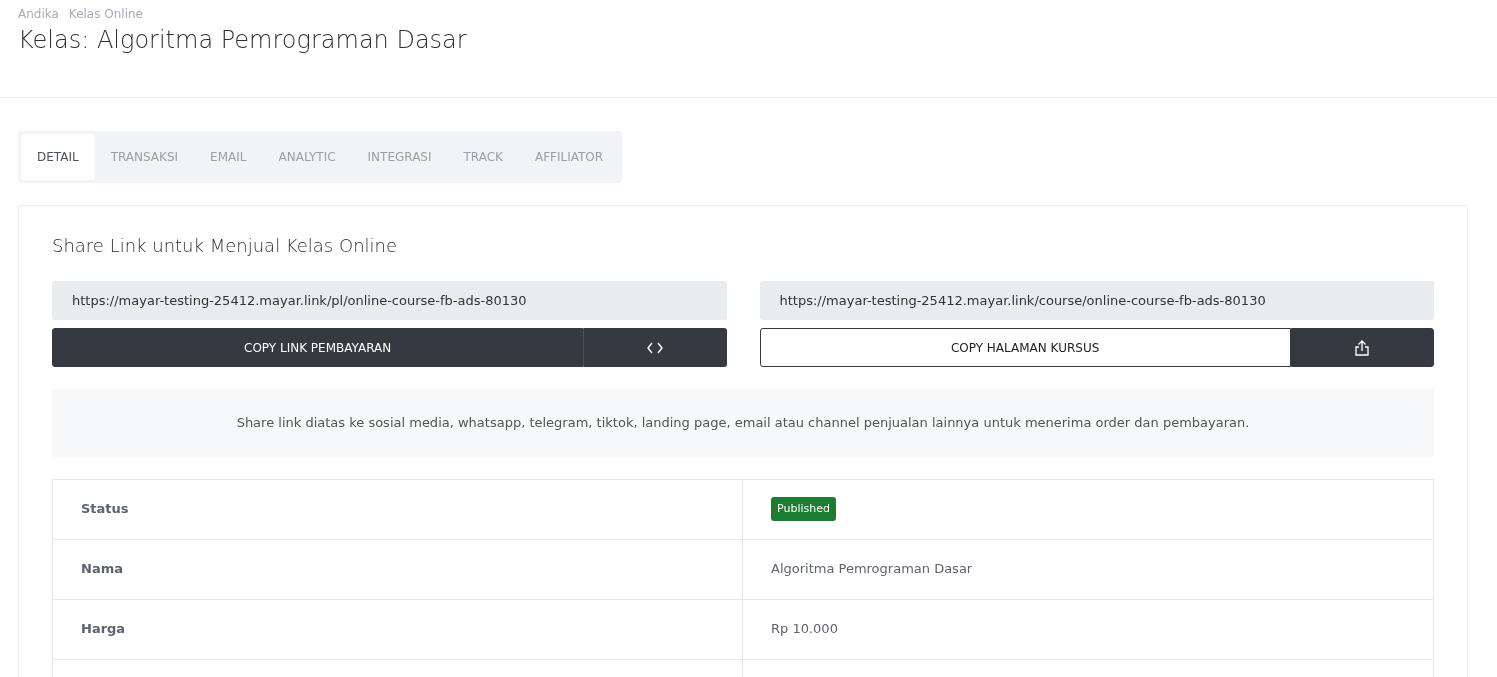  I want to click on tab: TRANSAKSI, so click(144, 157).